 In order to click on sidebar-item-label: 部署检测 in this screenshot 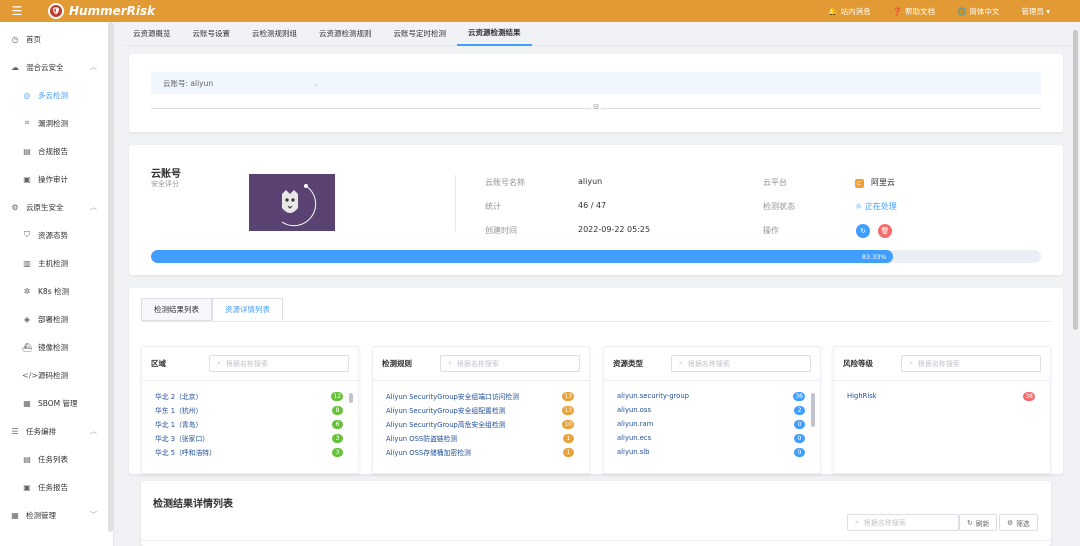, I will do `click(53, 319)`.